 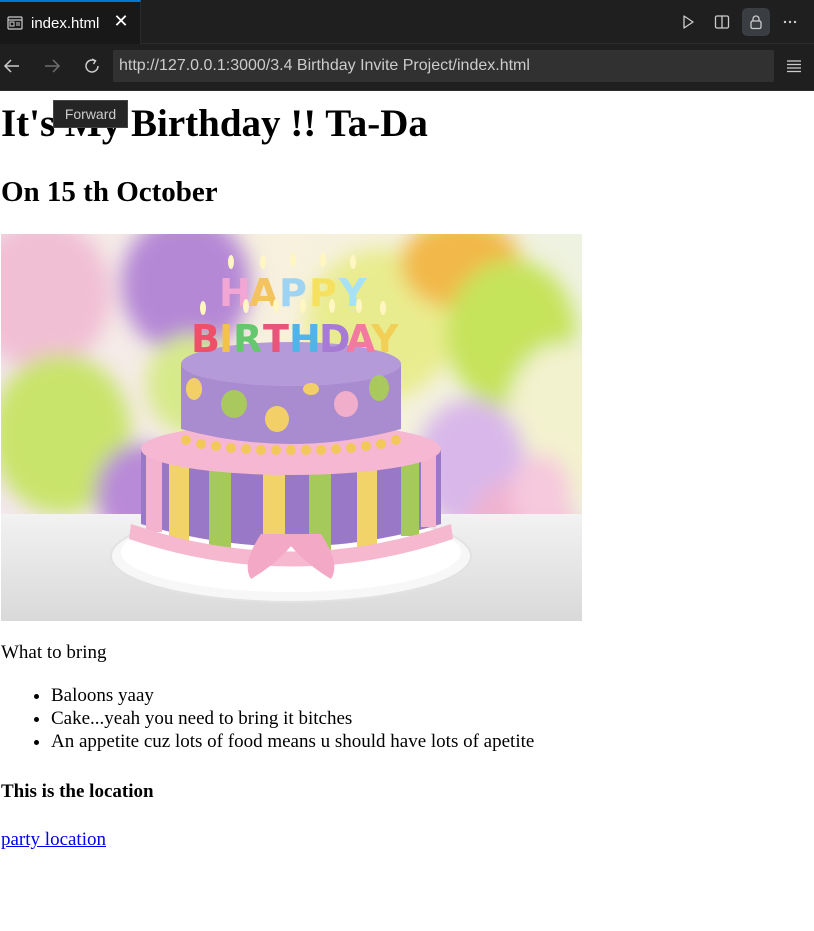 What do you see at coordinates (276, 339) in the screenshot?
I see `svg-text: T` at bounding box center [276, 339].